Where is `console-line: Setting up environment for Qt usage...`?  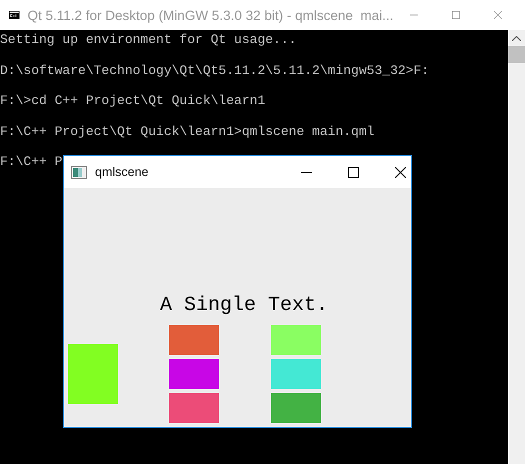 console-line: Setting up environment for Qt usage... is located at coordinates (149, 40).